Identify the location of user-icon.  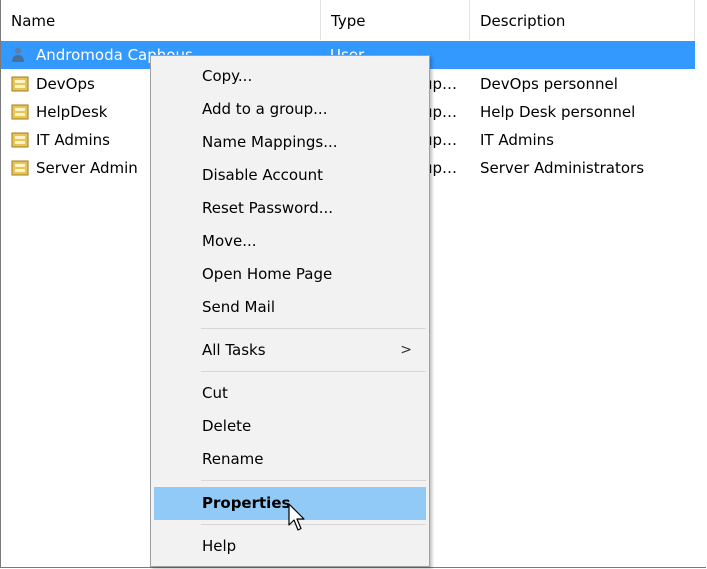
(18, 54).